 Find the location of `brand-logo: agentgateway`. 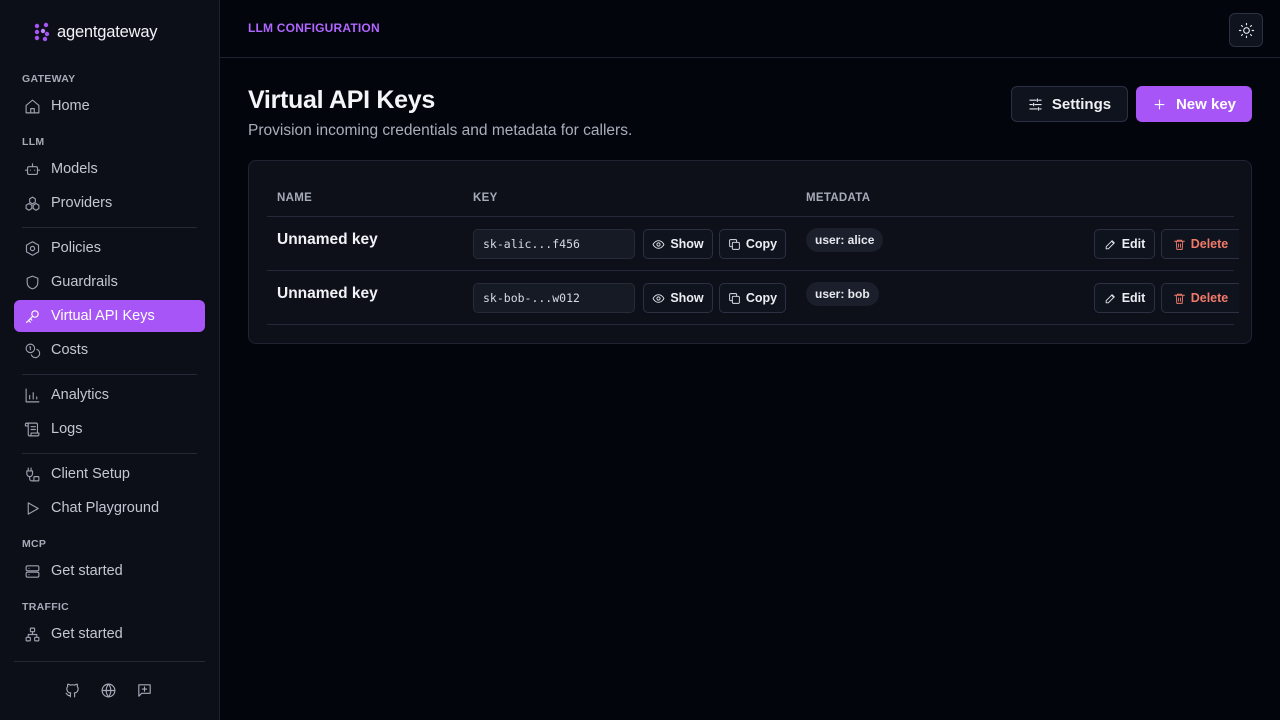

brand-logo: agentgateway is located at coordinates (95, 32).